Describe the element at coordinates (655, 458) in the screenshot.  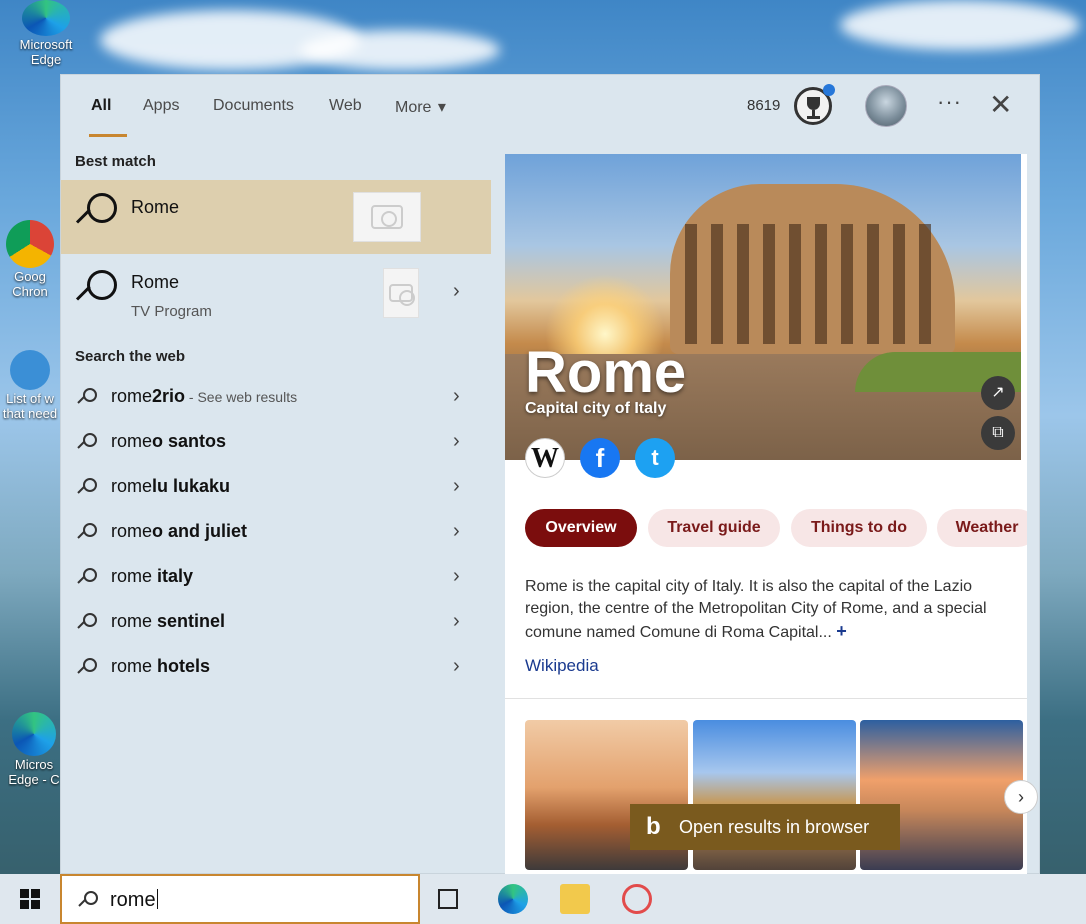
I see `twitter-icon: t` at that location.